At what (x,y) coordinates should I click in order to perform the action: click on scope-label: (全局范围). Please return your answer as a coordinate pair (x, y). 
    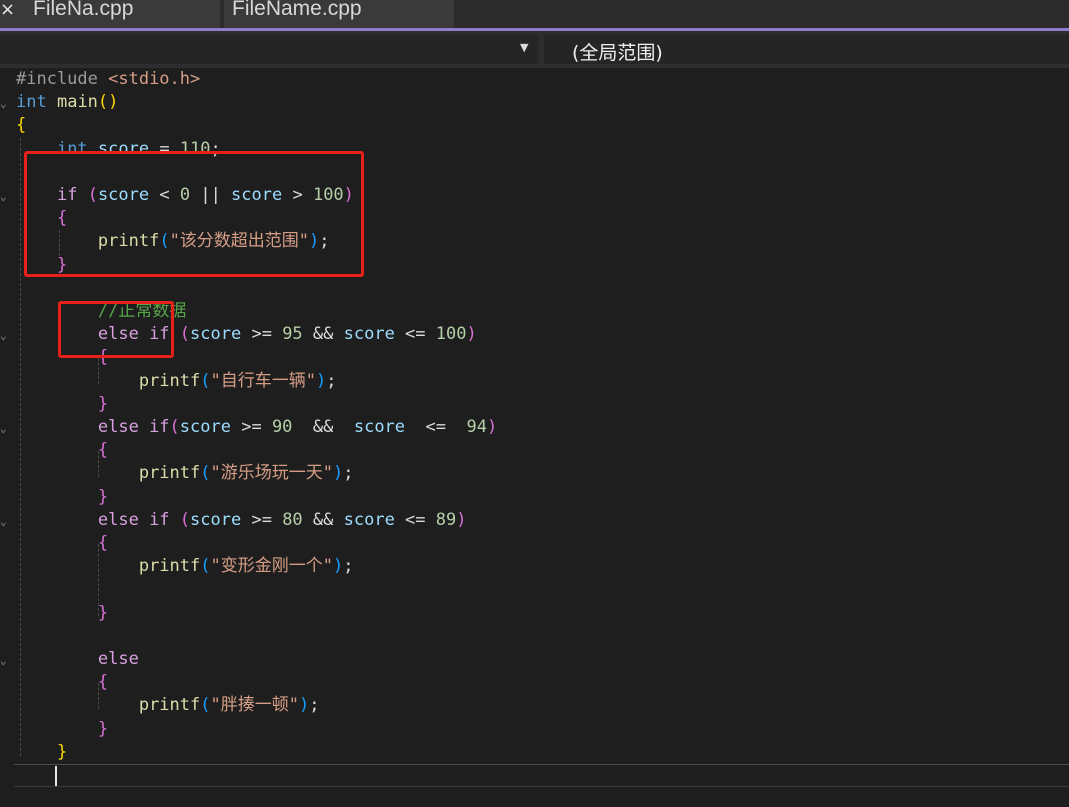
    Looking at the image, I should click on (617, 53).